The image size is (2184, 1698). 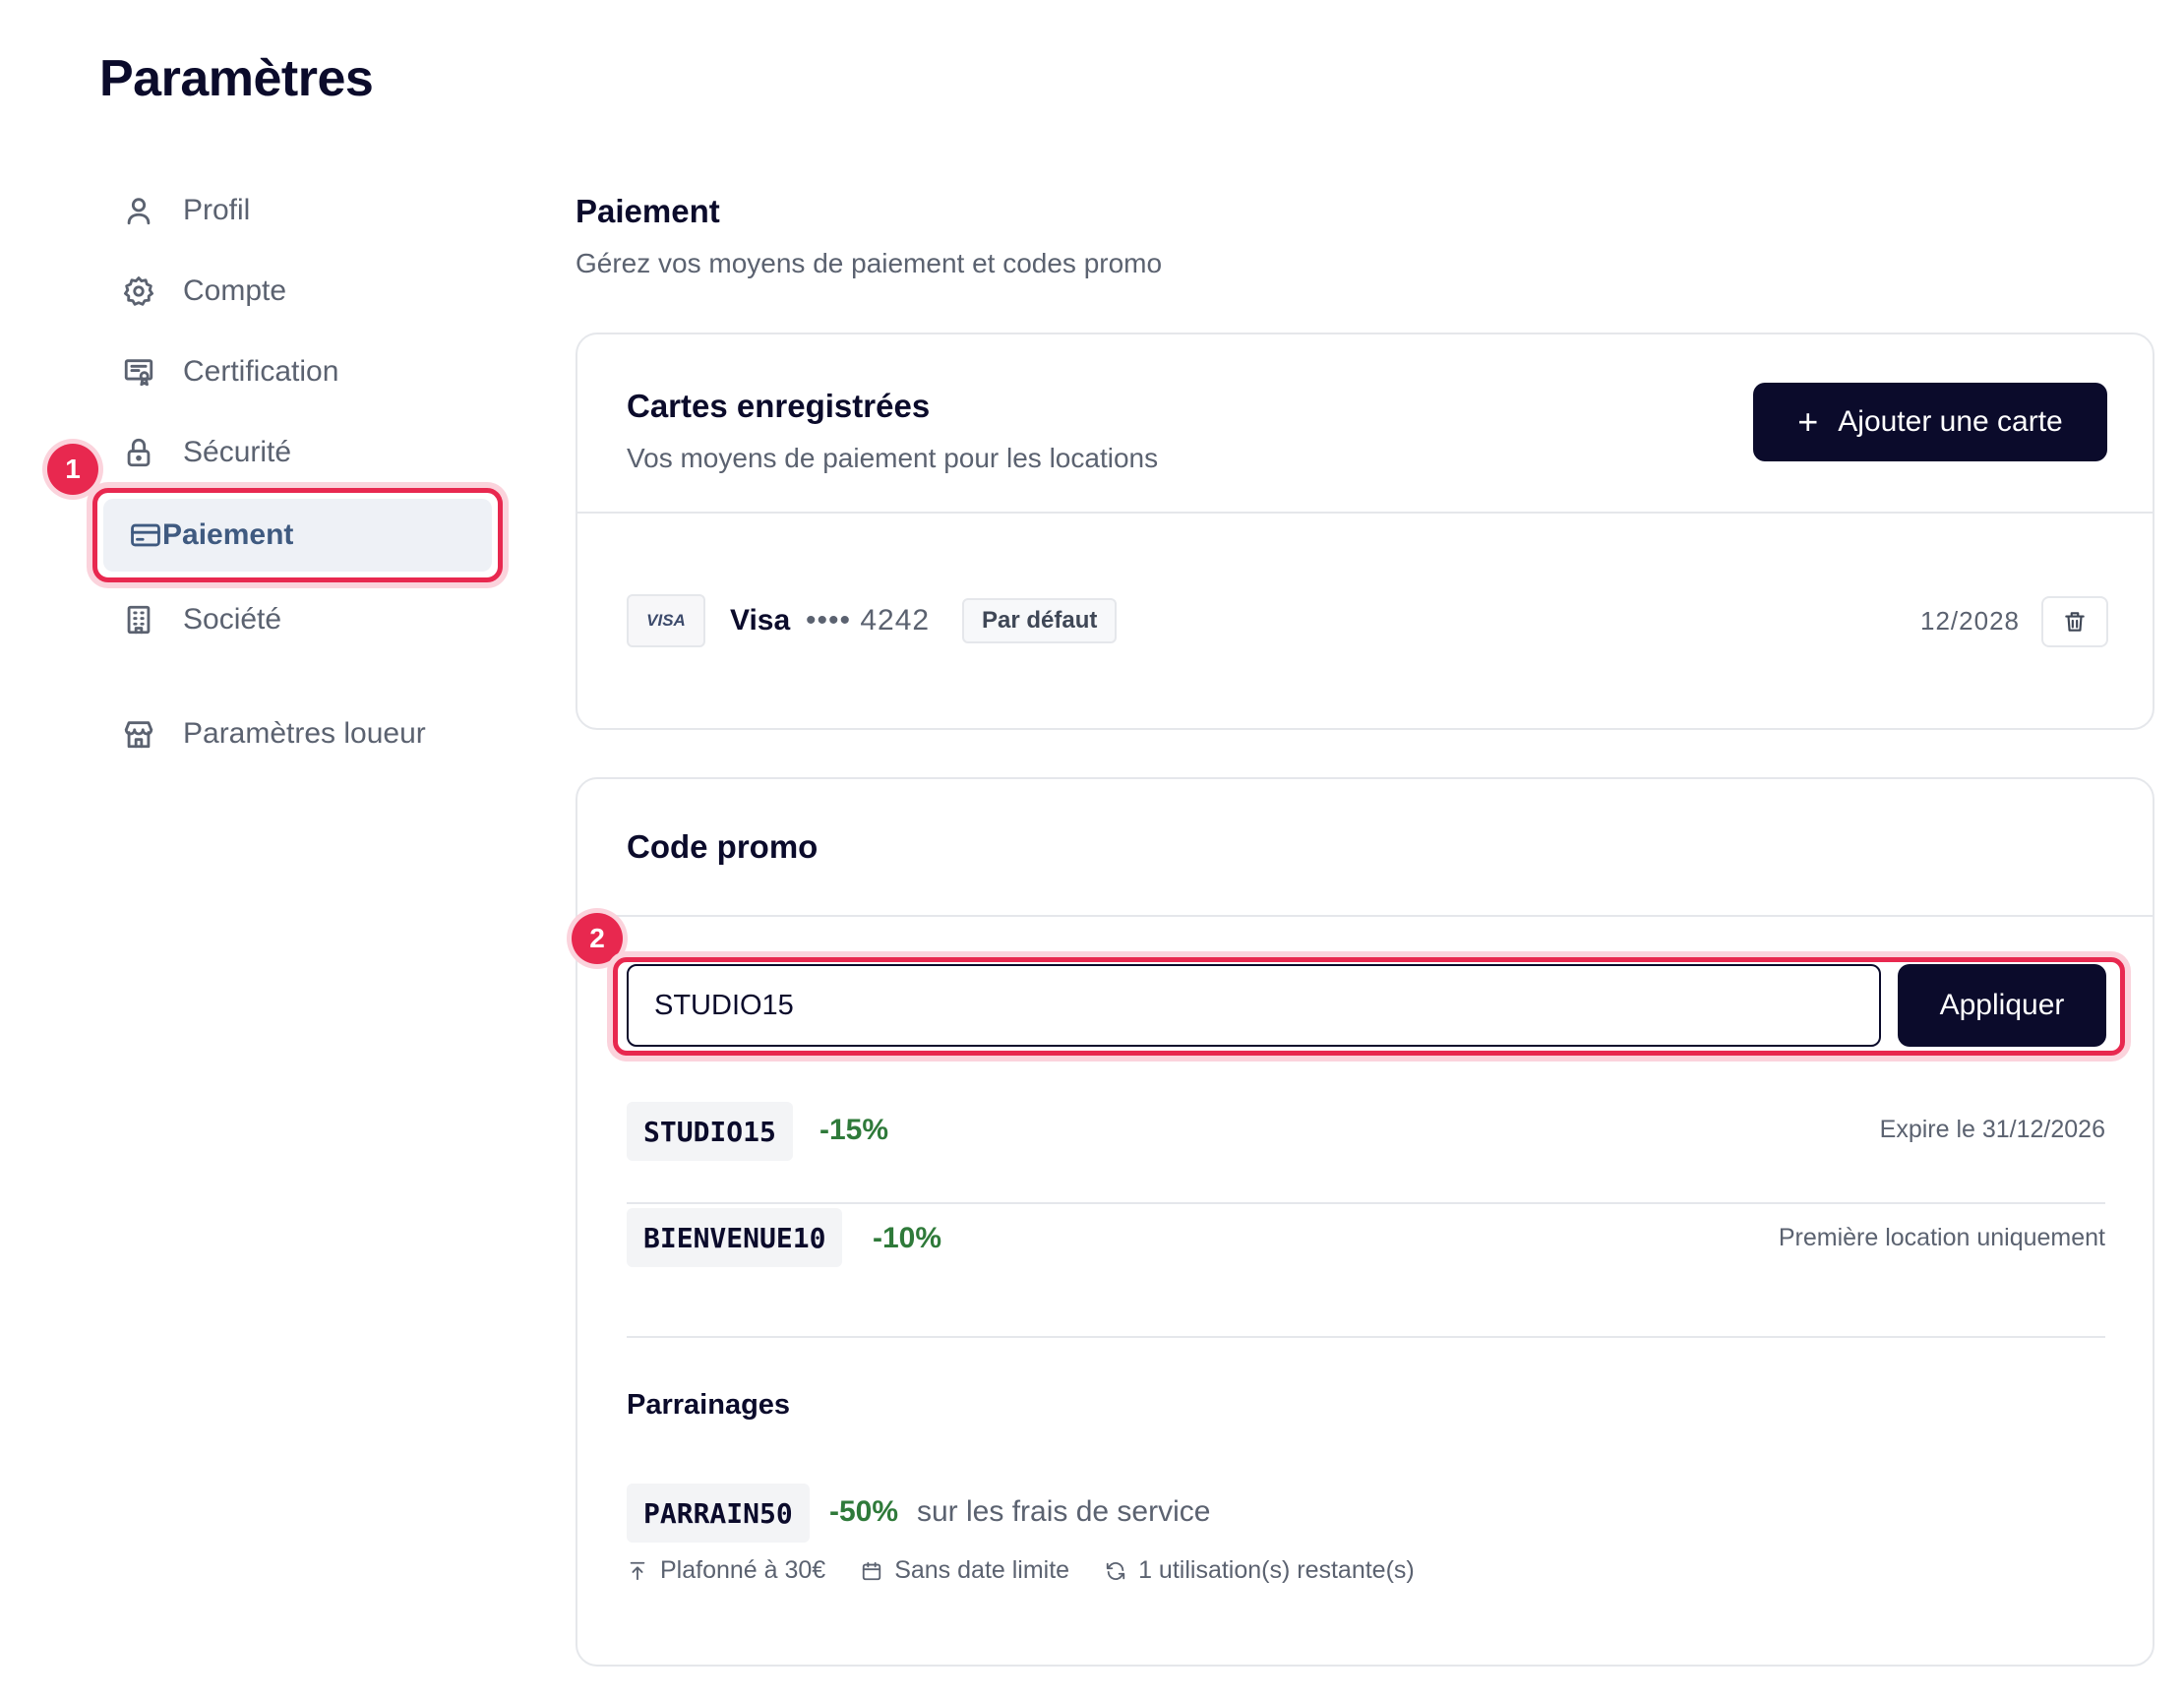 I want to click on sidebar-item-profil: Profil, so click(x=186, y=210).